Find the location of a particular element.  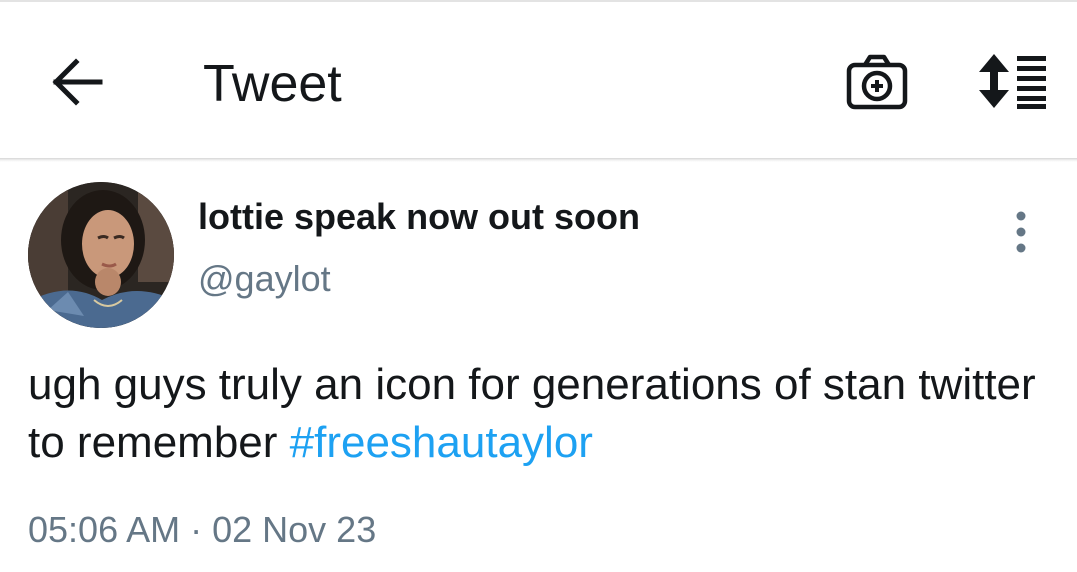

camera-button is located at coordinates (877, 82).